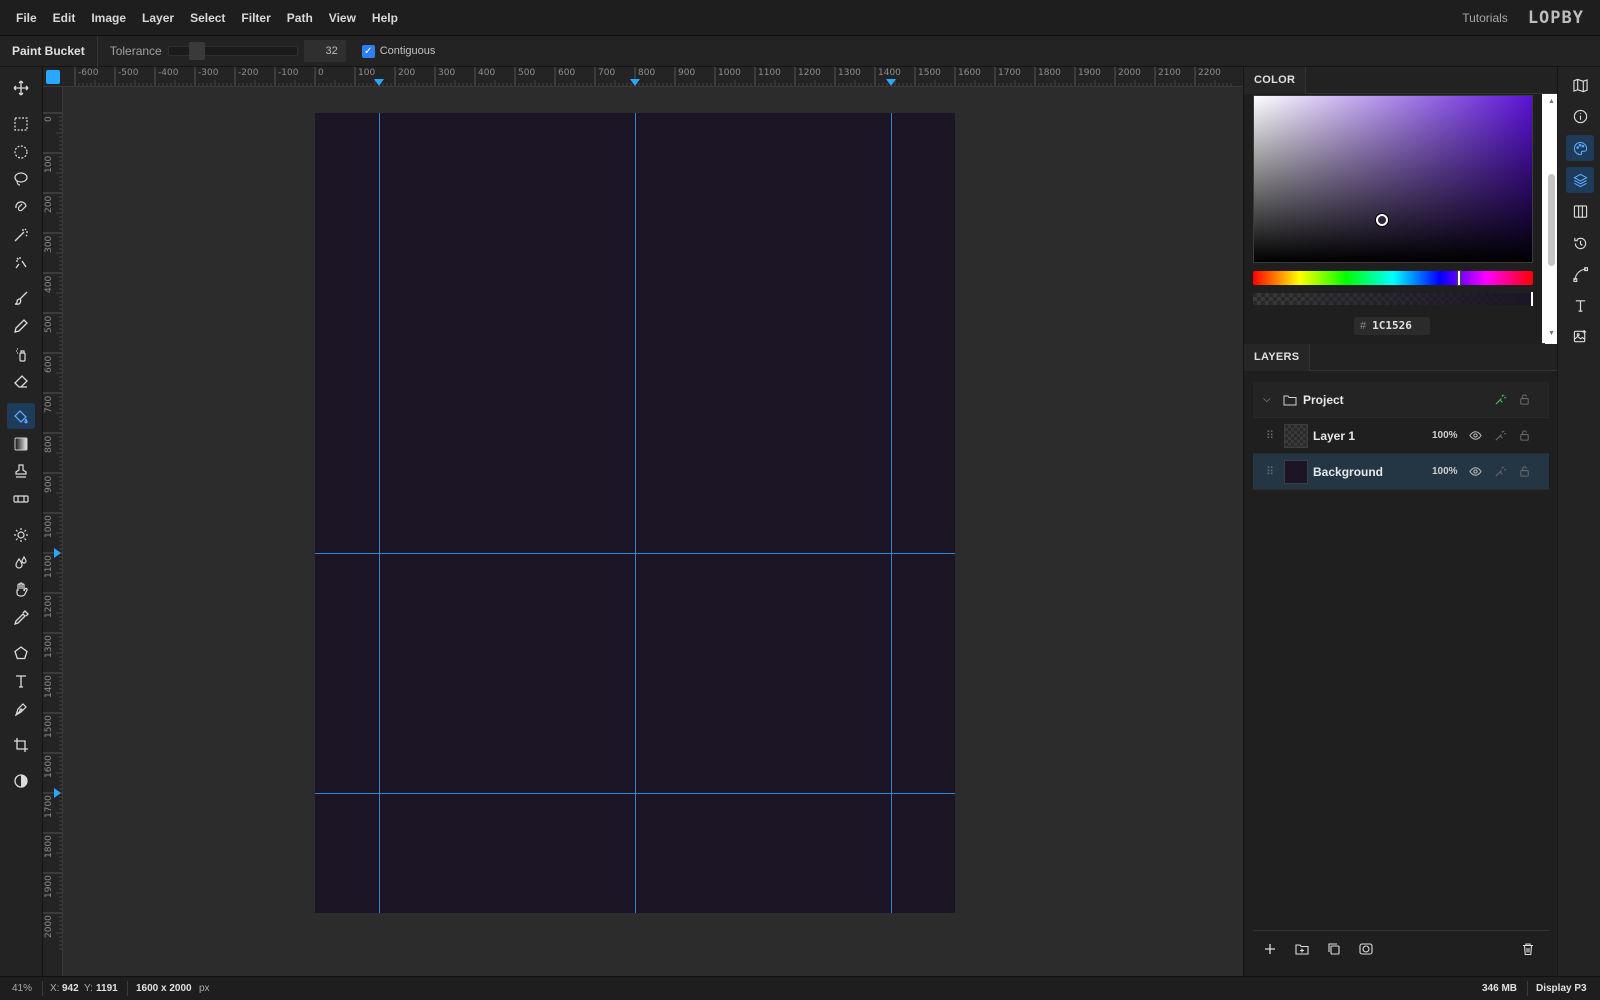 This screenshot has width=1600, height=1000. I want to click on tolerance-slider-thumb, so click(197, 51).